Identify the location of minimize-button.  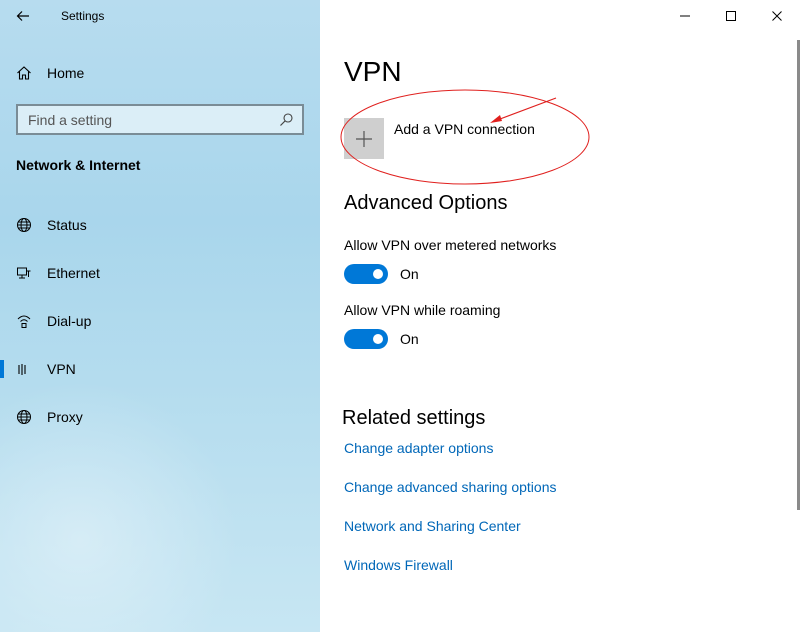
(685, 16).